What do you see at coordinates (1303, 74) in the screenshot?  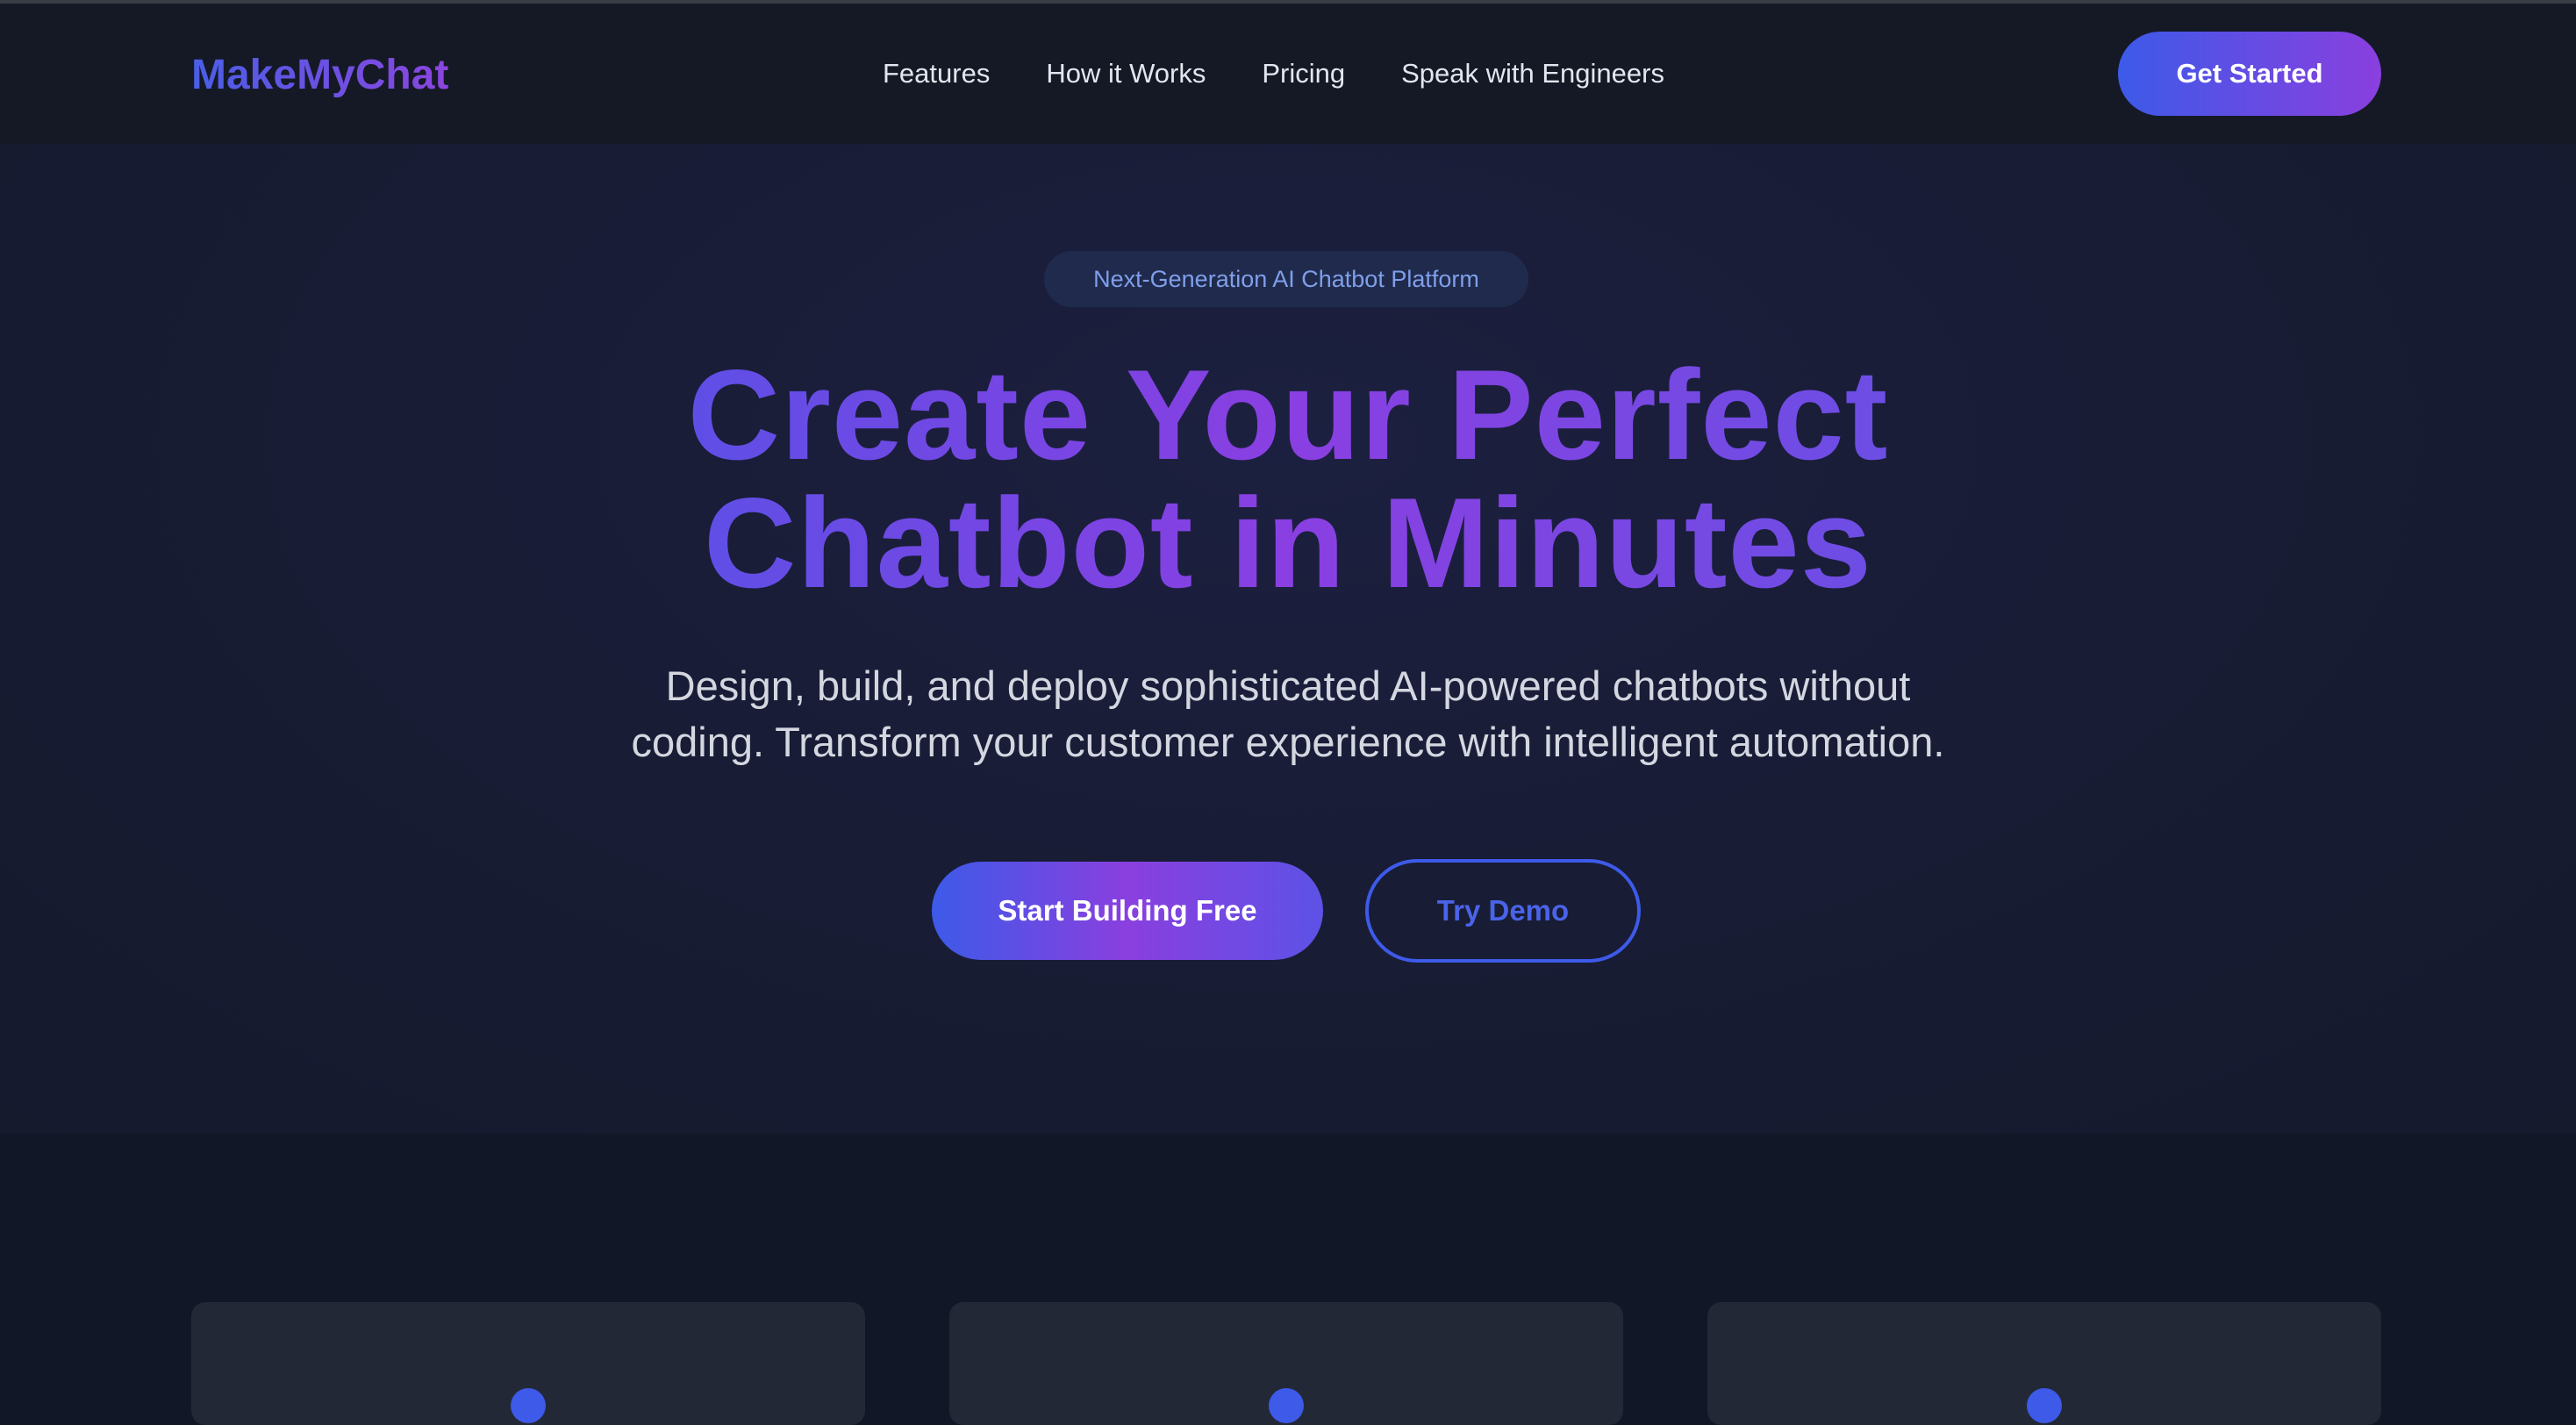 I see `nav-link-pricing: Pricing` at bounding box center [1303, 74].